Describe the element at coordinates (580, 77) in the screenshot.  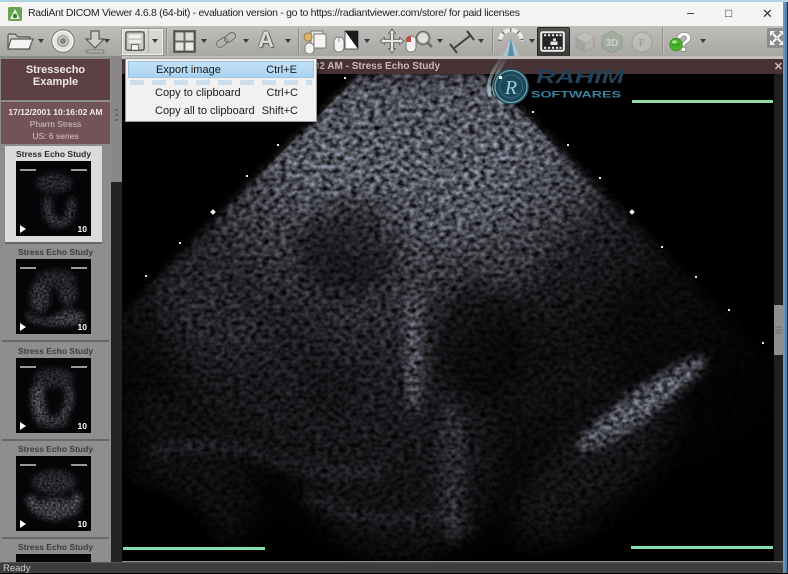
I see `svg-text: RAHIM` at that location.